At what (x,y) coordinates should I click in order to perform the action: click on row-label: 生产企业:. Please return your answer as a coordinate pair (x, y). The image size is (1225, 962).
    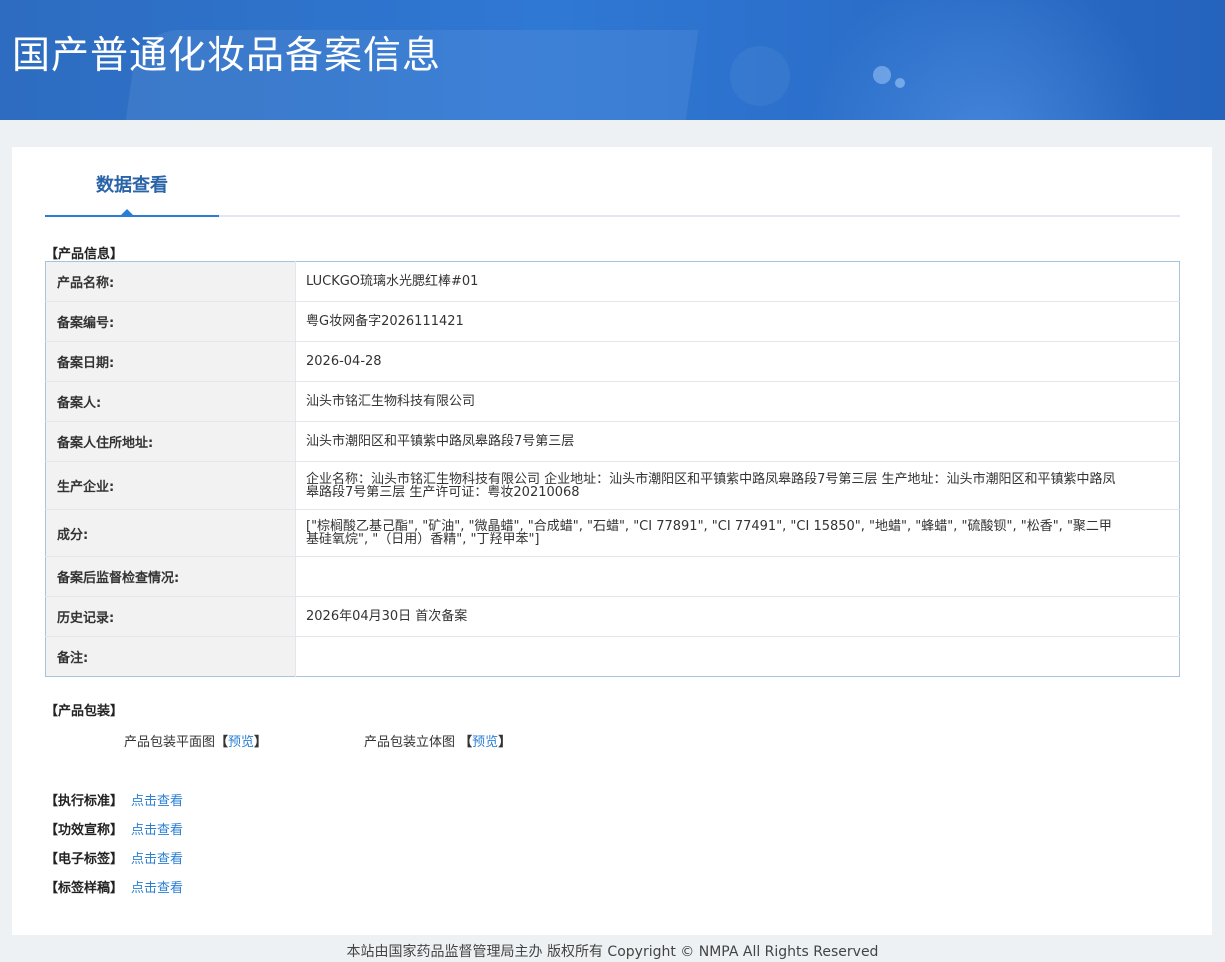
    Looking at the image, I should click on (170, 485).